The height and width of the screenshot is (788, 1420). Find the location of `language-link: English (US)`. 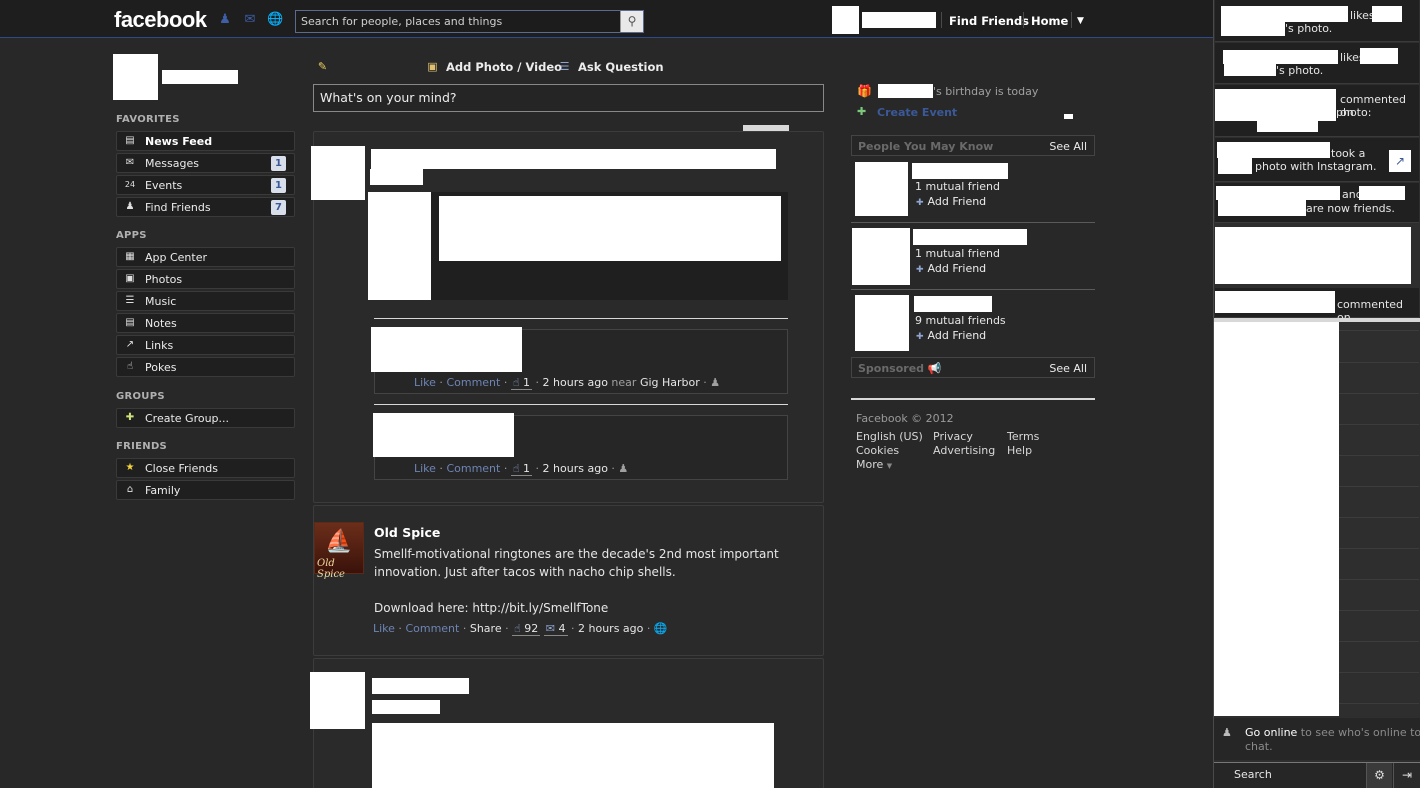

language-link: English (US) is located at coordinates (889, 436).